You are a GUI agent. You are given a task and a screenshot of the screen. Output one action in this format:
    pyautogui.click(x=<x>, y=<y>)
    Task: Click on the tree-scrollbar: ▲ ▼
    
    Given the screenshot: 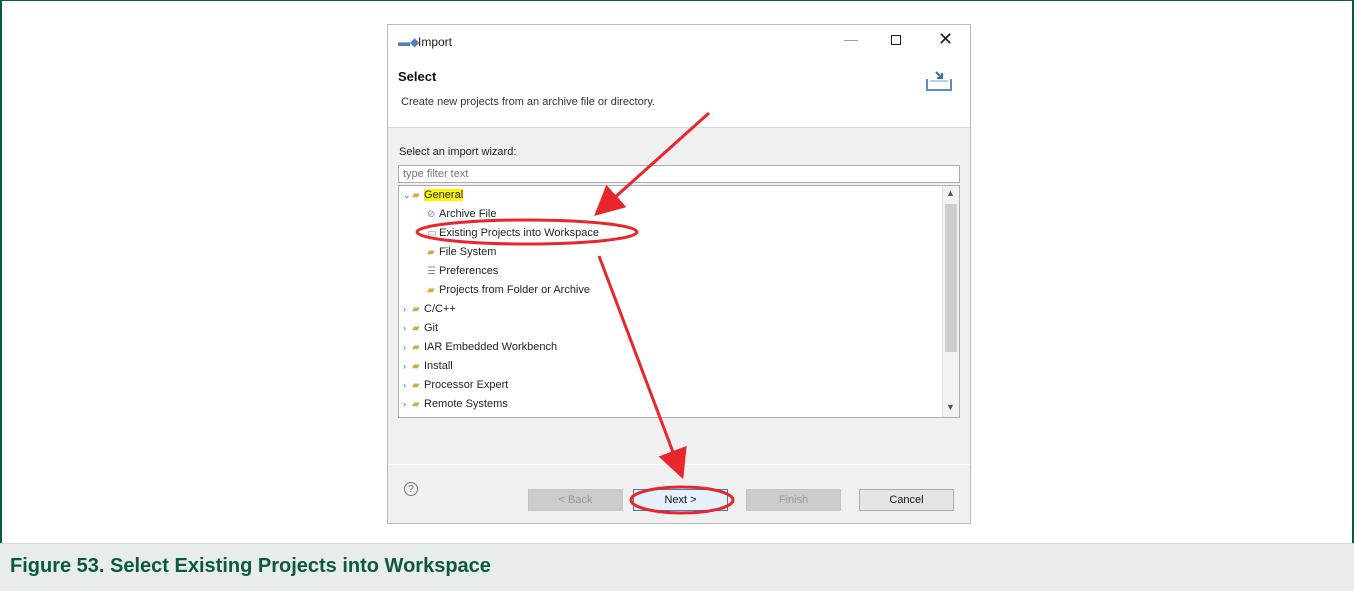 What is the action you would take?
    pyautogui.click(x=950, y=301)
    